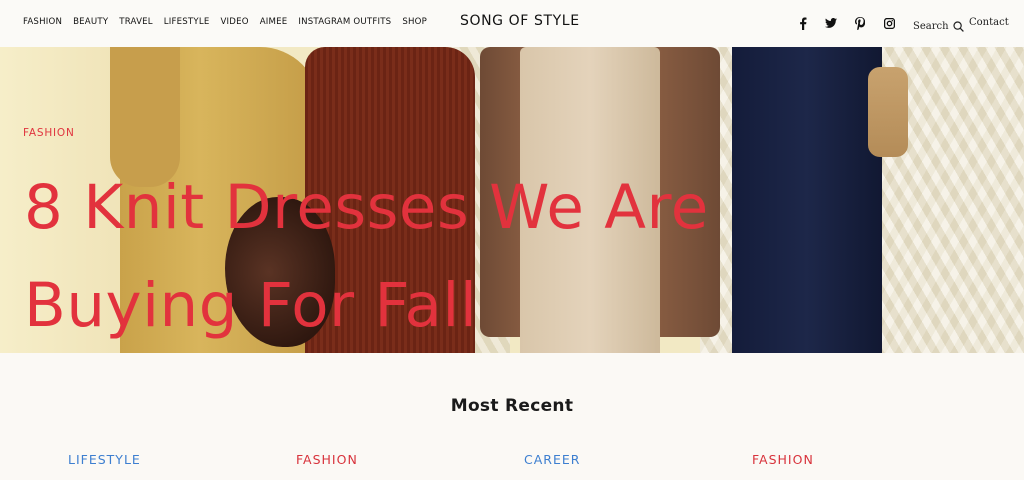  I want to click on nav-item-lifestyle: LIFESTYLE, so click(187, 22).